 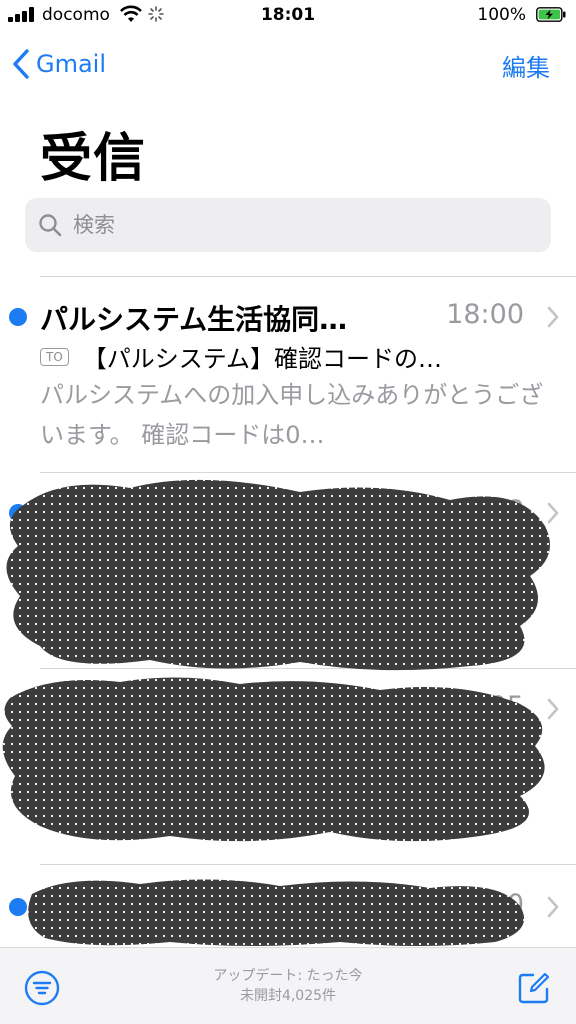 What do you see at coordinates (553, 317) in the screenshot?
I see `chevron-right-icon` at bounding box center [553, 317].